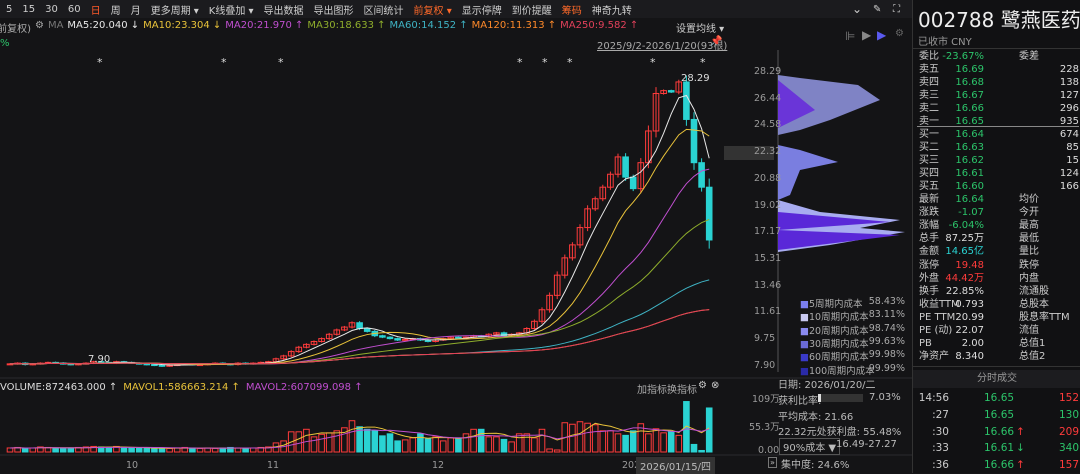 This screenshot has height=474, width=1080. I want to click on more-periods-dropdown: 更多周期 ▾, so click(175, 9).